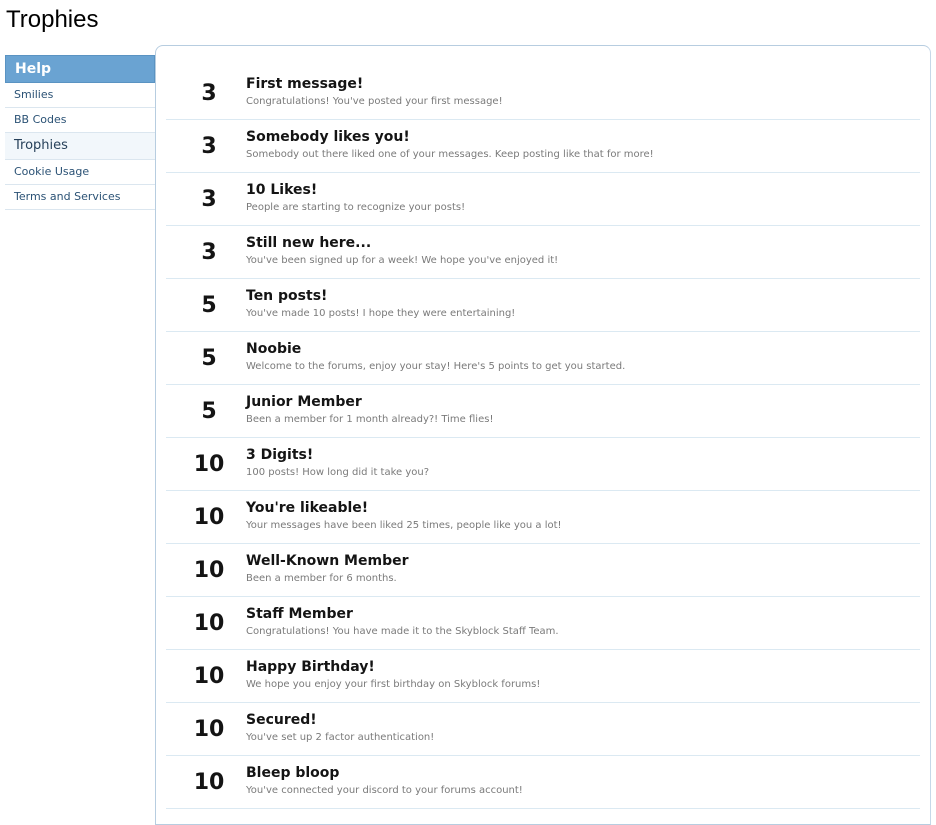  I want to click on trophy-title: Secured!, so click(281, 720).